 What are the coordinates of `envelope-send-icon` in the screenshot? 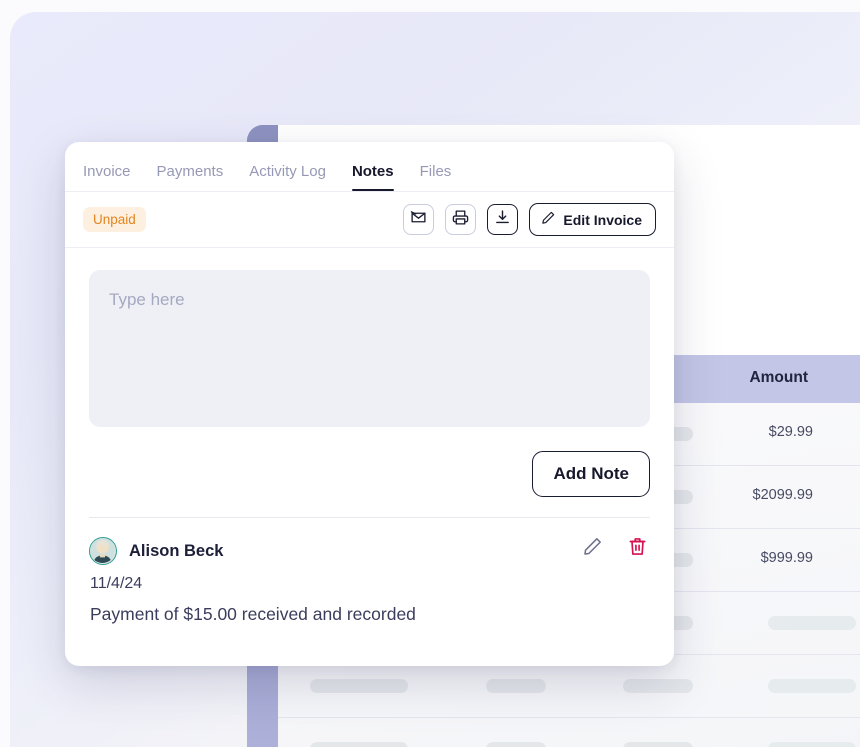 It's located at (418, 220).